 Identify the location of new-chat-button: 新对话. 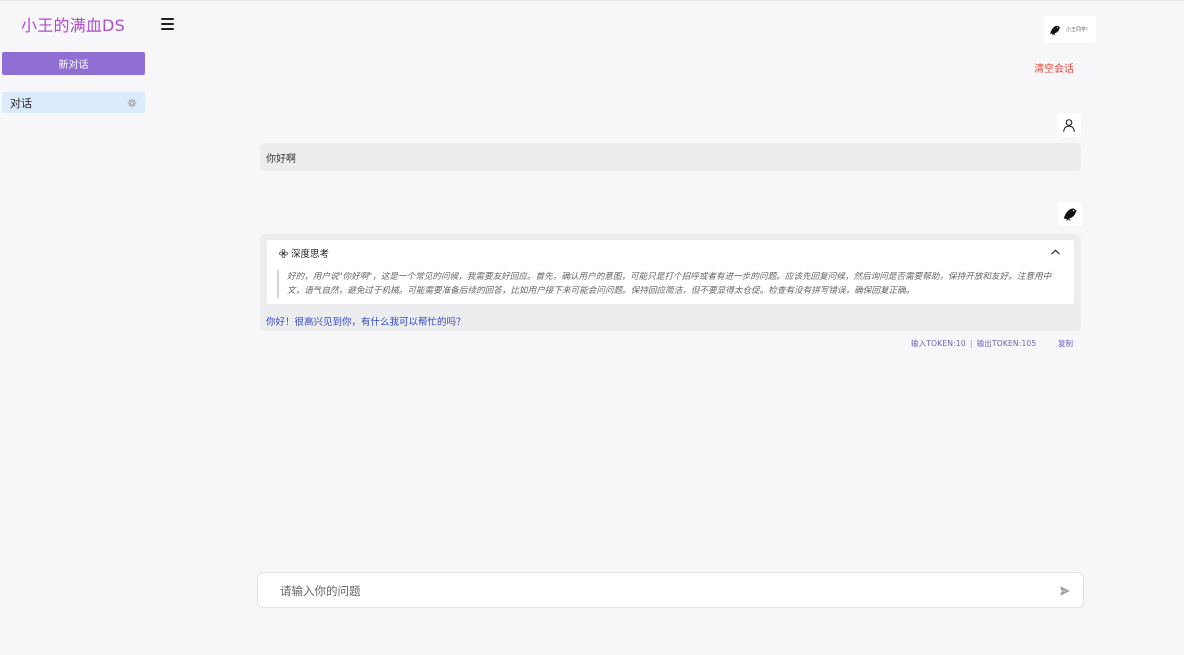
(73, 63).